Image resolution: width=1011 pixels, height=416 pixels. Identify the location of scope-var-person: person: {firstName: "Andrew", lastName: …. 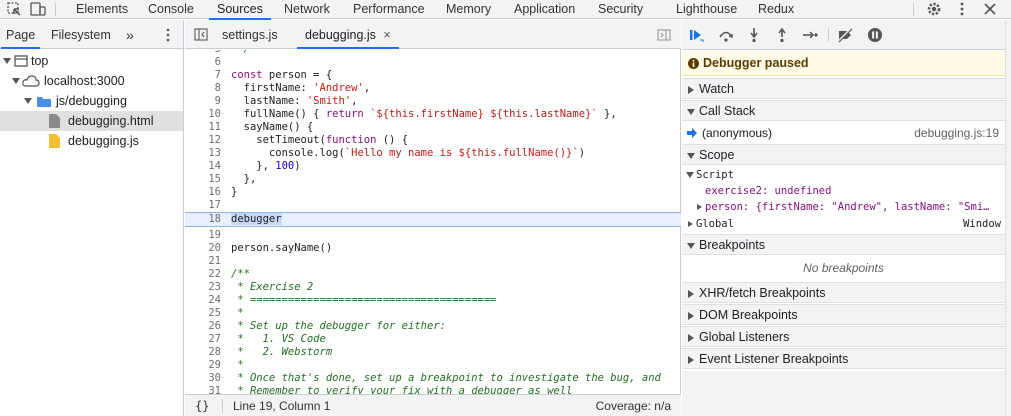
(847, 207).